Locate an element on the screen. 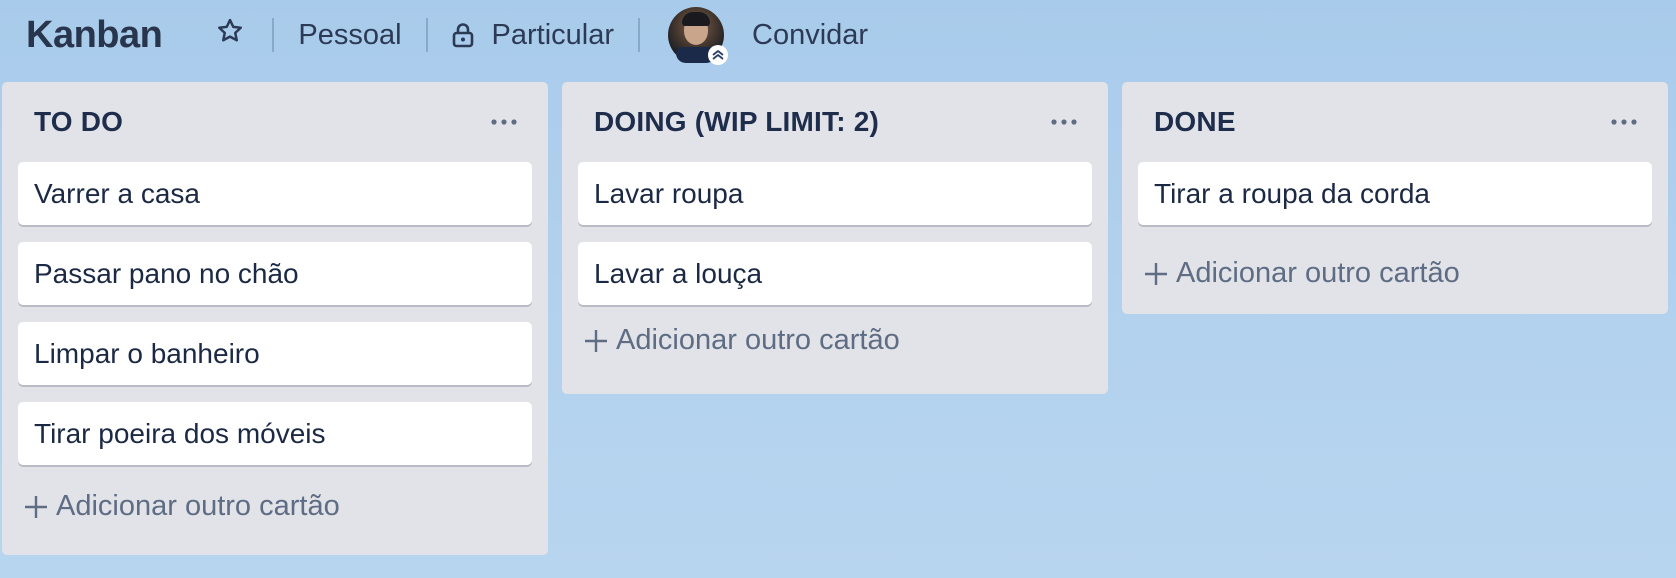  card-title: Tirar poeira dos móveis is located at coordinates (180, 433).